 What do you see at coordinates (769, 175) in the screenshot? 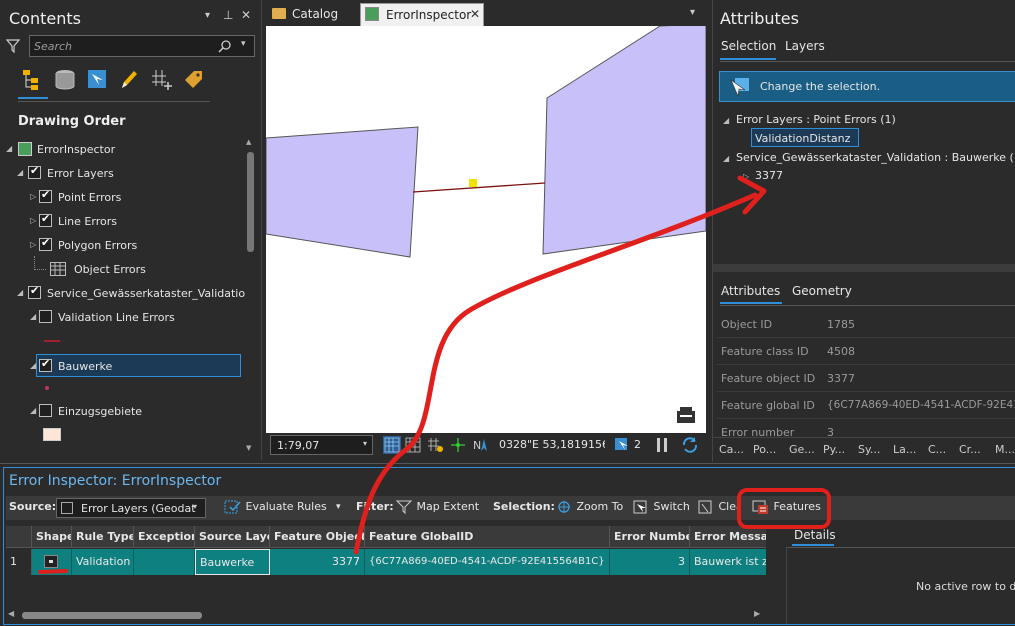
I see `selection-item-3377: 3377` at bounding box center [769, 175].